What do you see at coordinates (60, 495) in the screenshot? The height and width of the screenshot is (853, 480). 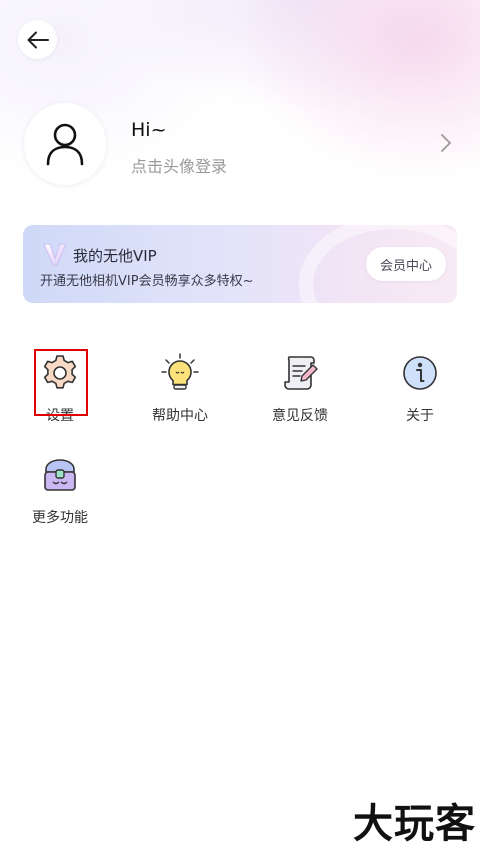 I see `feature-more: 更多功能` at bounding box center [60, 495].